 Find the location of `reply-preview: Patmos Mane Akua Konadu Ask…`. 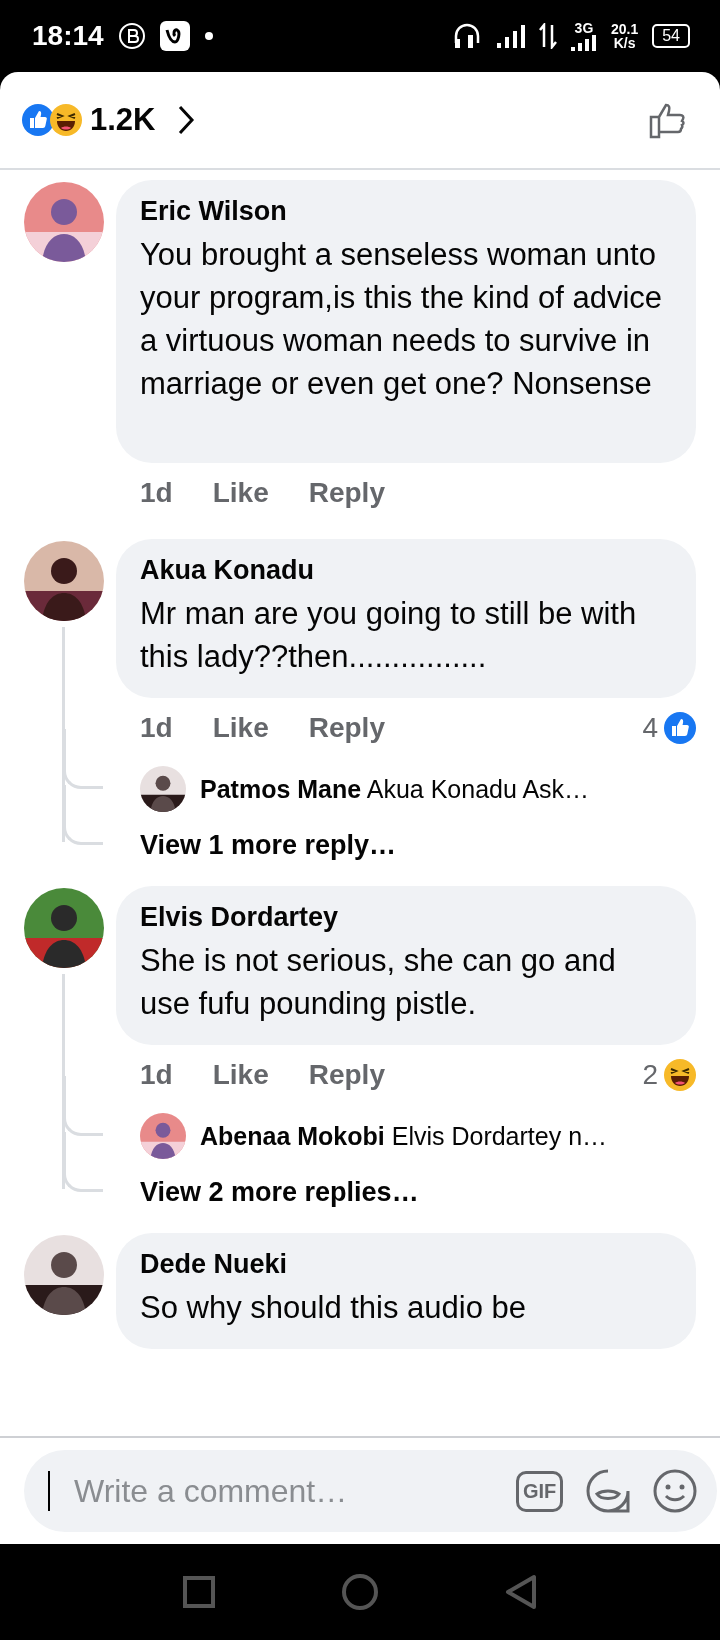

reply-preview: Patmos Mane Akua Konadu Ask… is located at coordinates (395, 789).